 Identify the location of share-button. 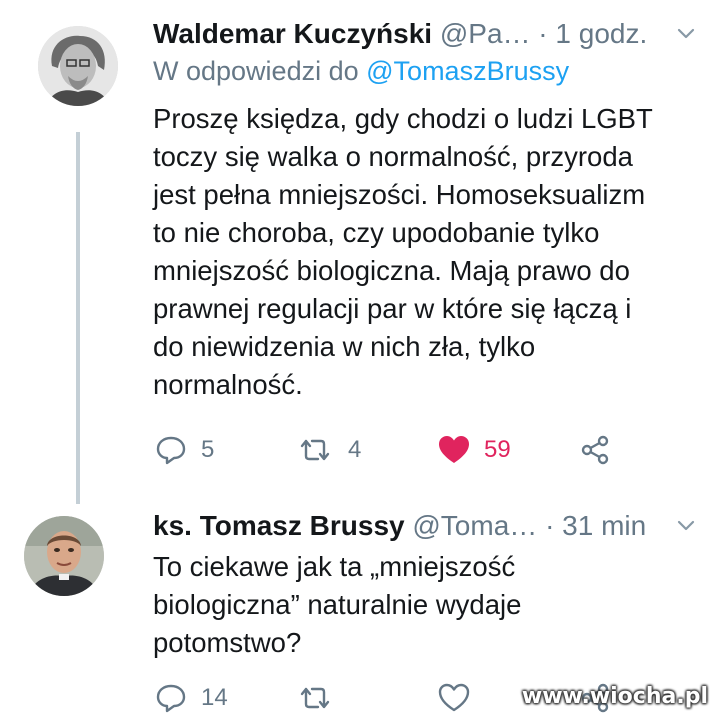
(595, 450).